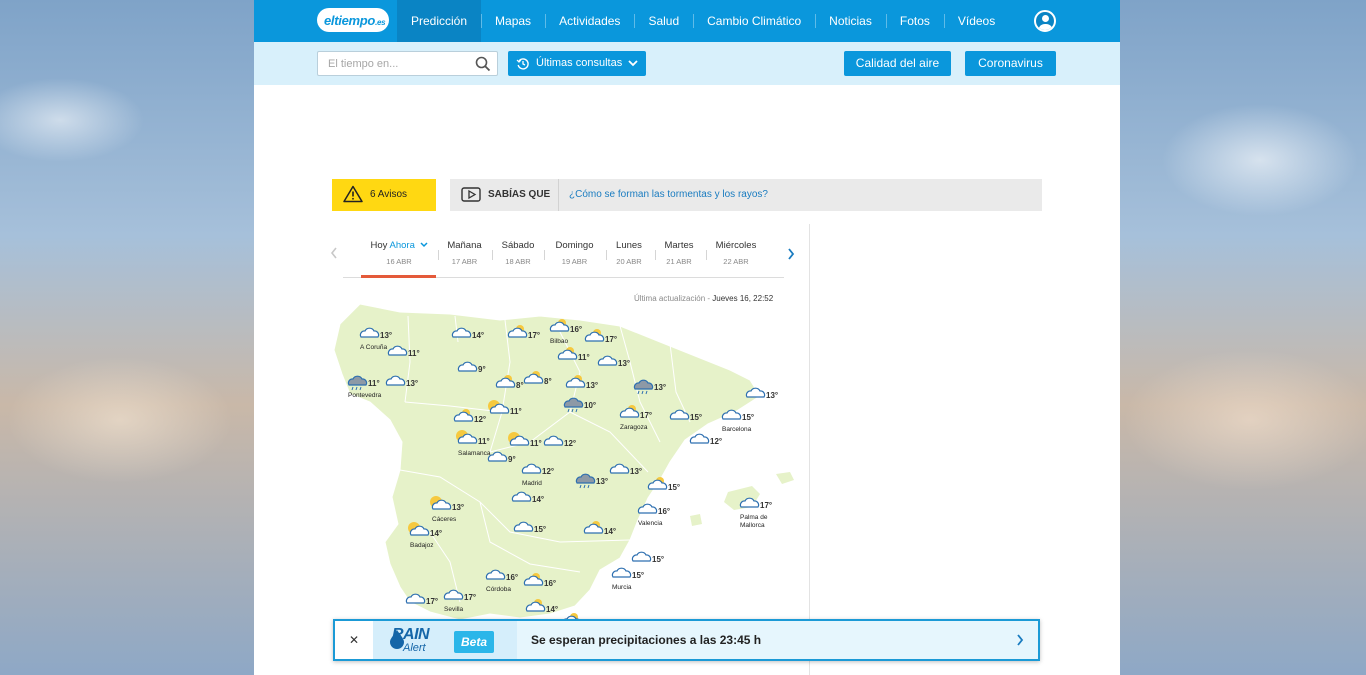  Describe the element at coordinates (679, 245) in the screenshot. I see `day-tab-label: Martes` at that location.